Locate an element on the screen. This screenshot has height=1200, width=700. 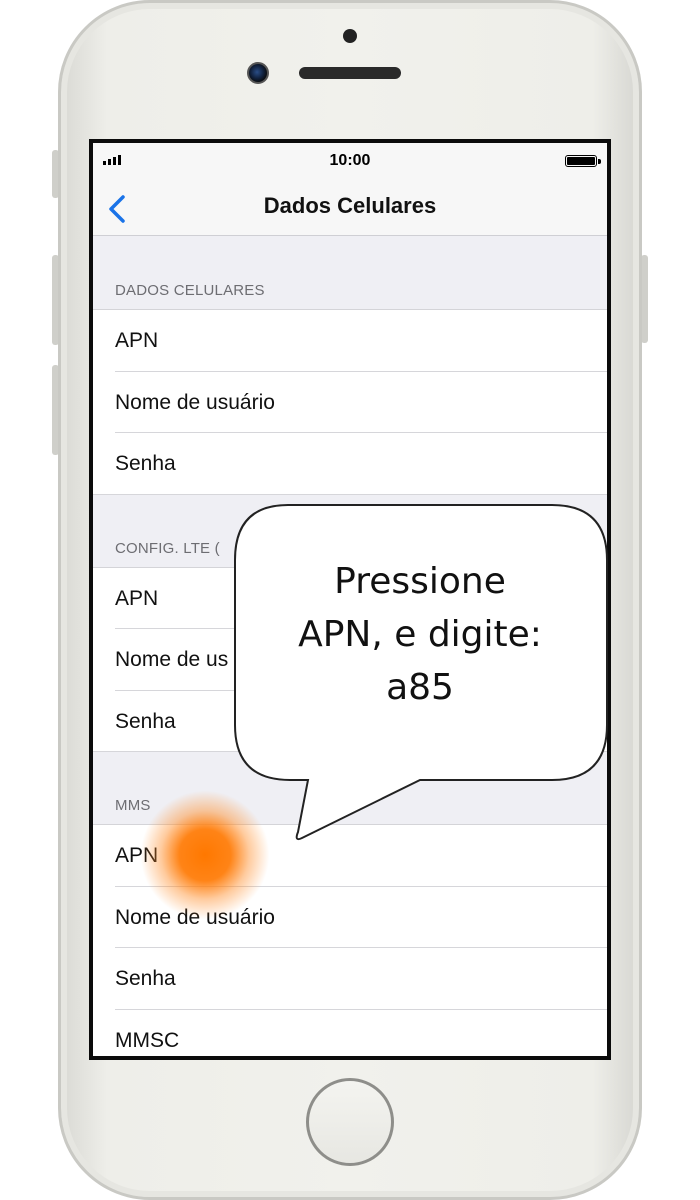
power-button is located at coordinates (644, 299).